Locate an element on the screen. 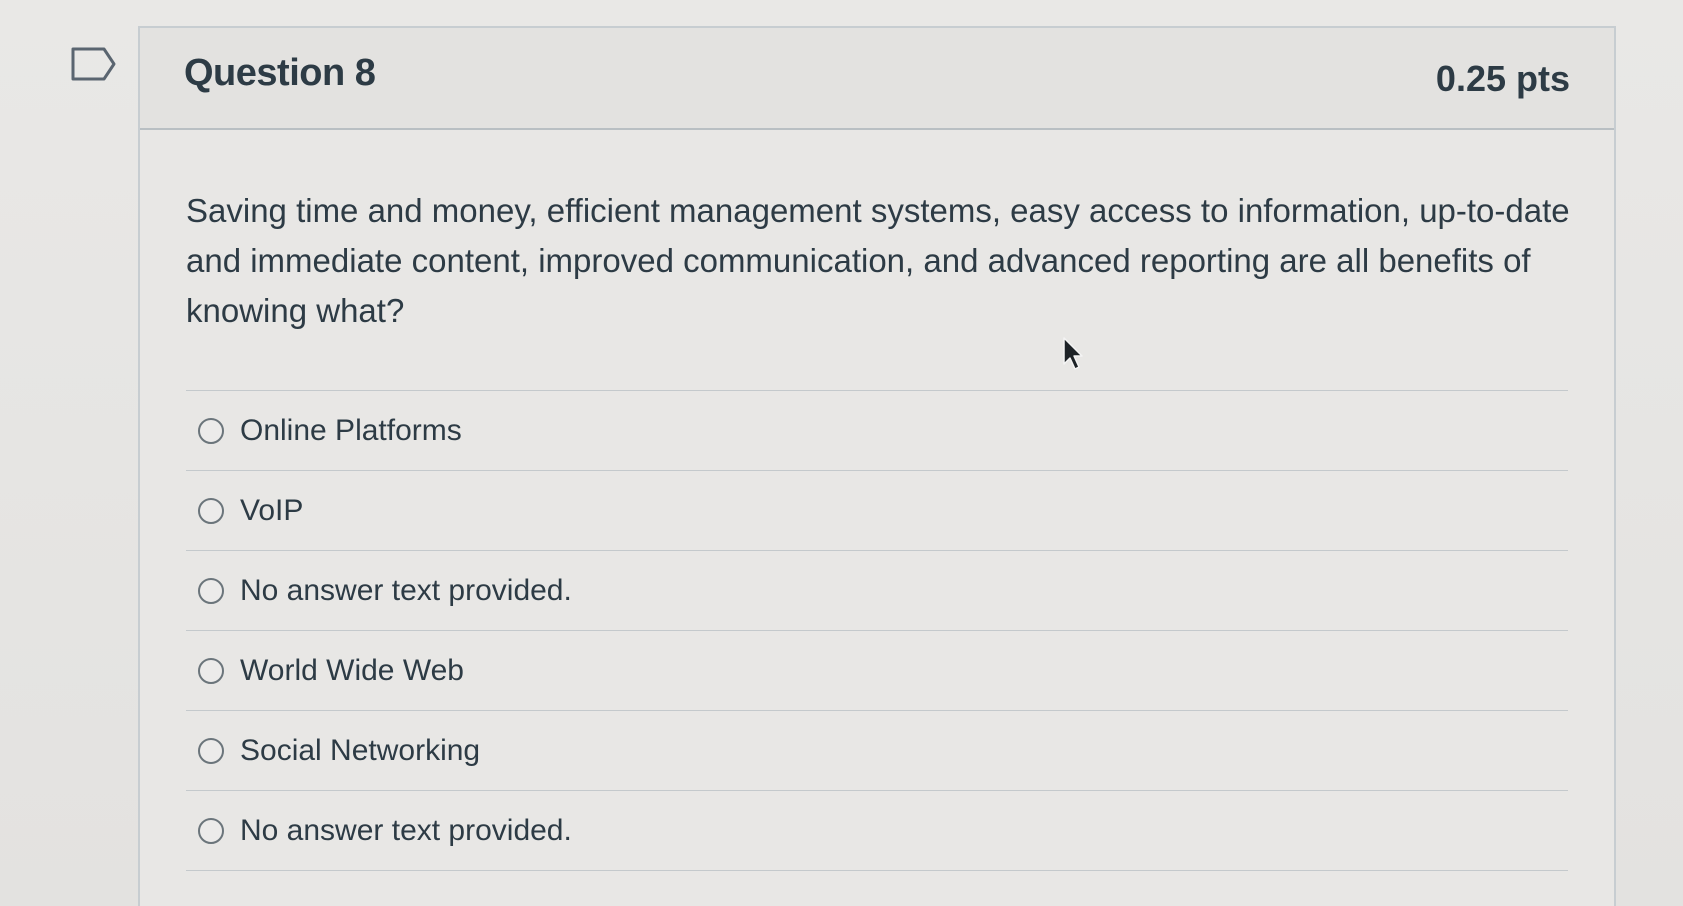 The width and height of the screenshot is (1683, 906). answer-option: Social Networking is located at coordinates (877, 751).